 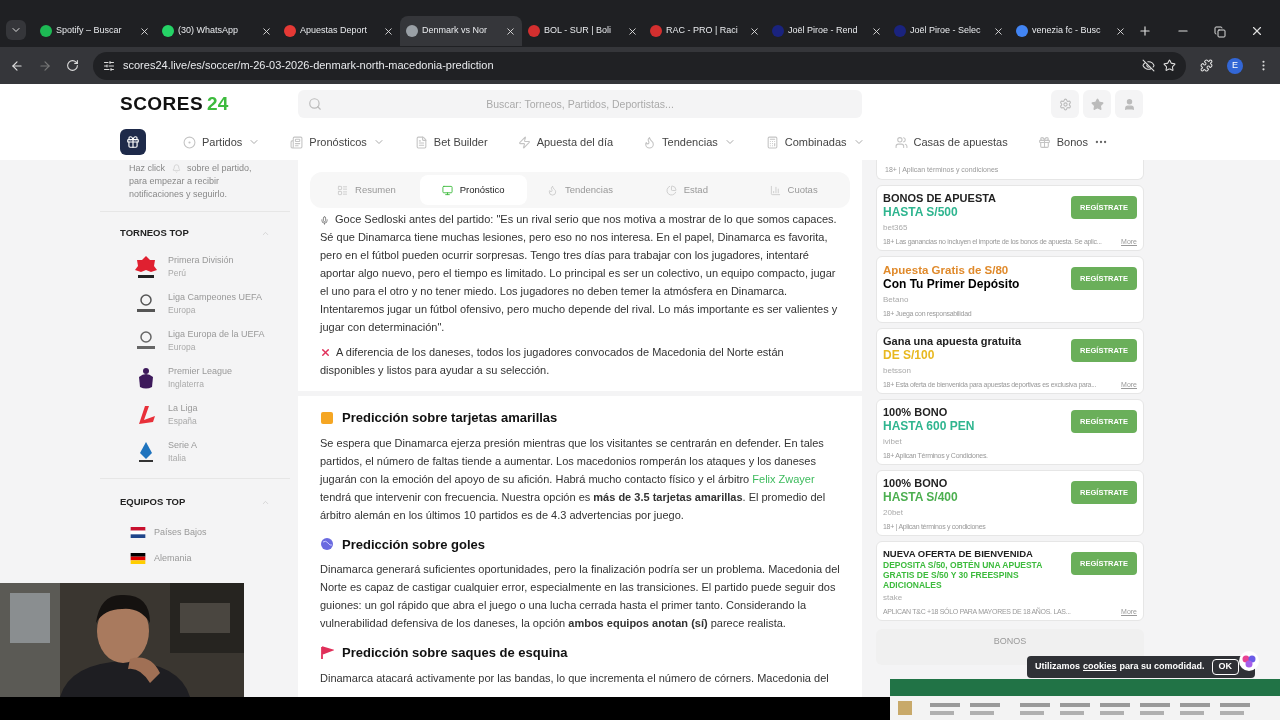 I want to click on offer-brand: 20bet, so click(x=893, y=513).